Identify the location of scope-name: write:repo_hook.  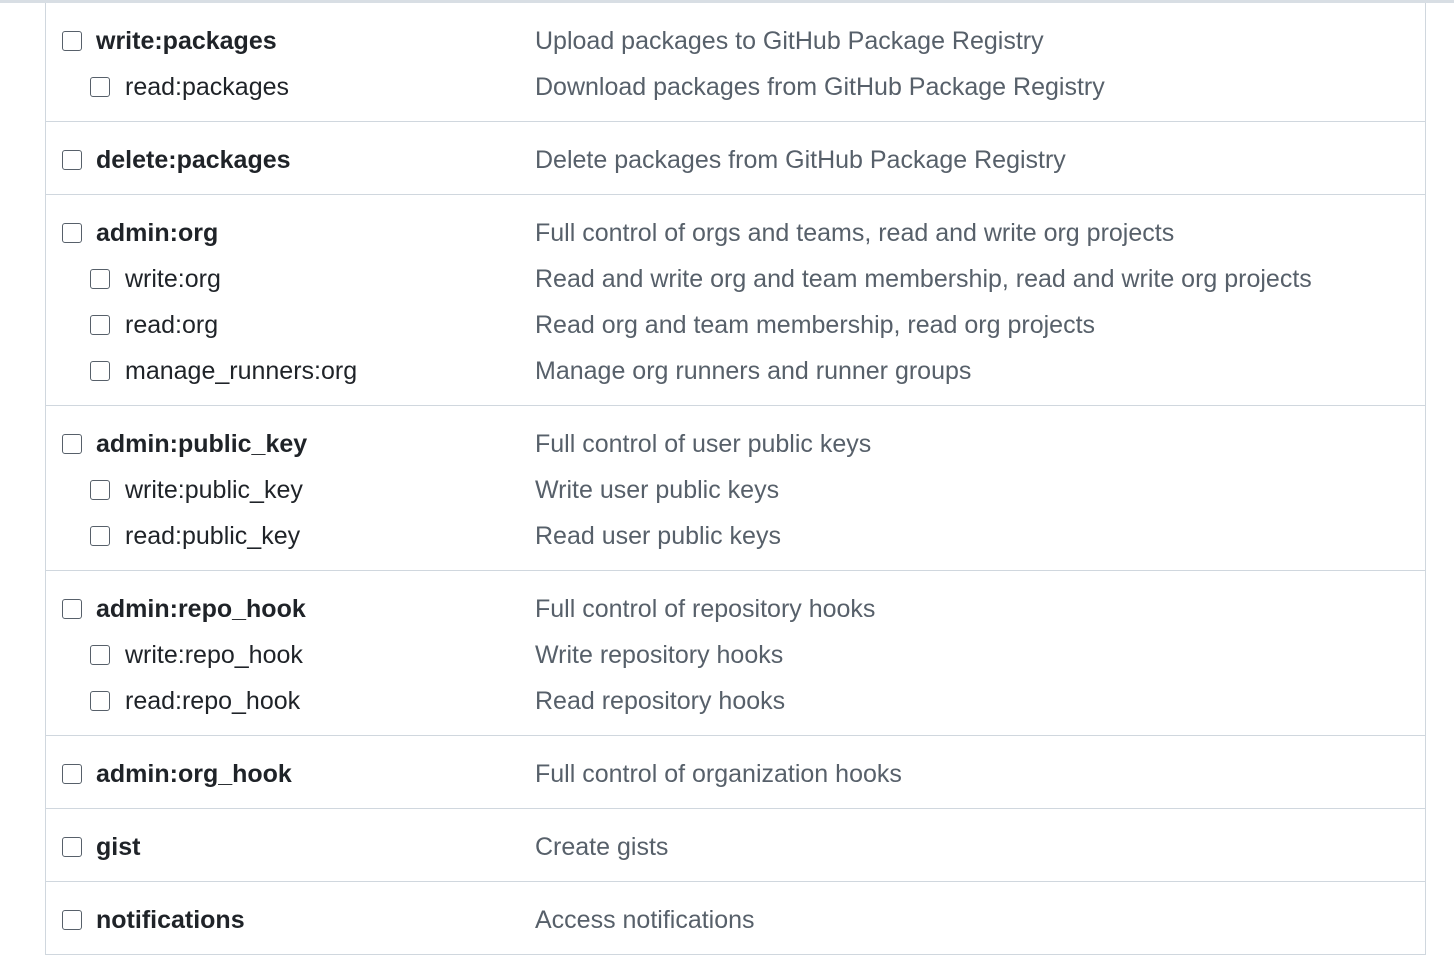
(214, 655).